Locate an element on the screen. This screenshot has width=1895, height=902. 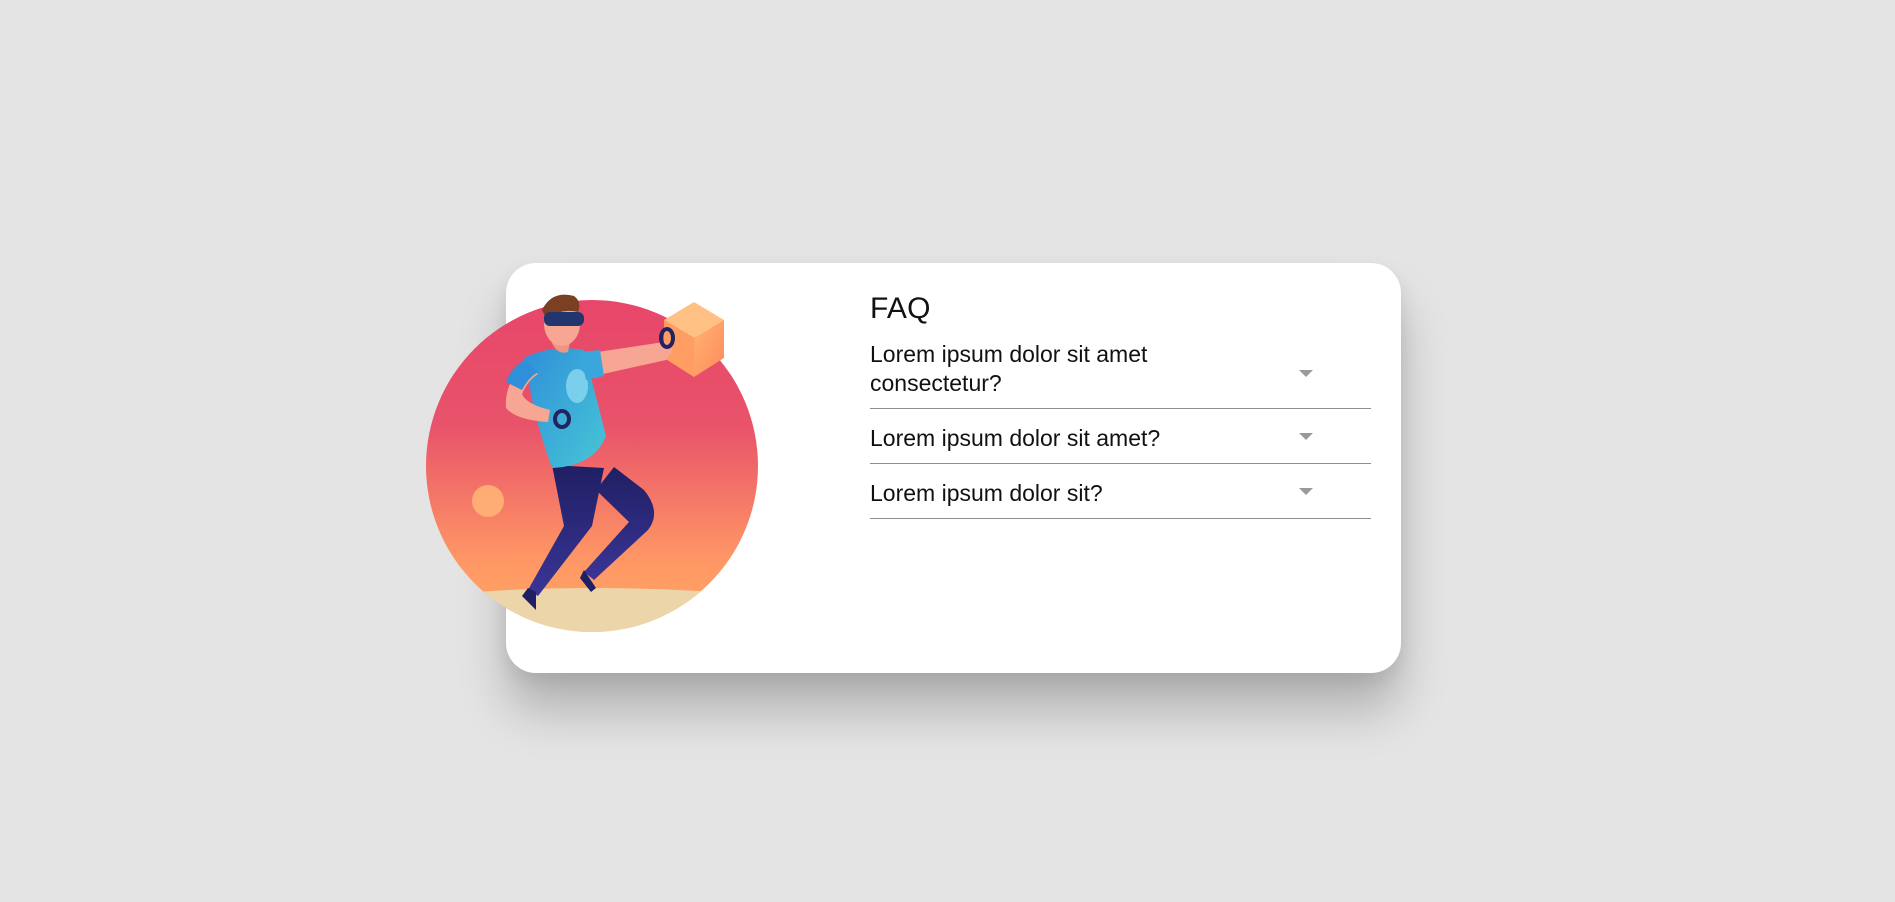
faq-title: FAQ is located at coordinates (900, 308).